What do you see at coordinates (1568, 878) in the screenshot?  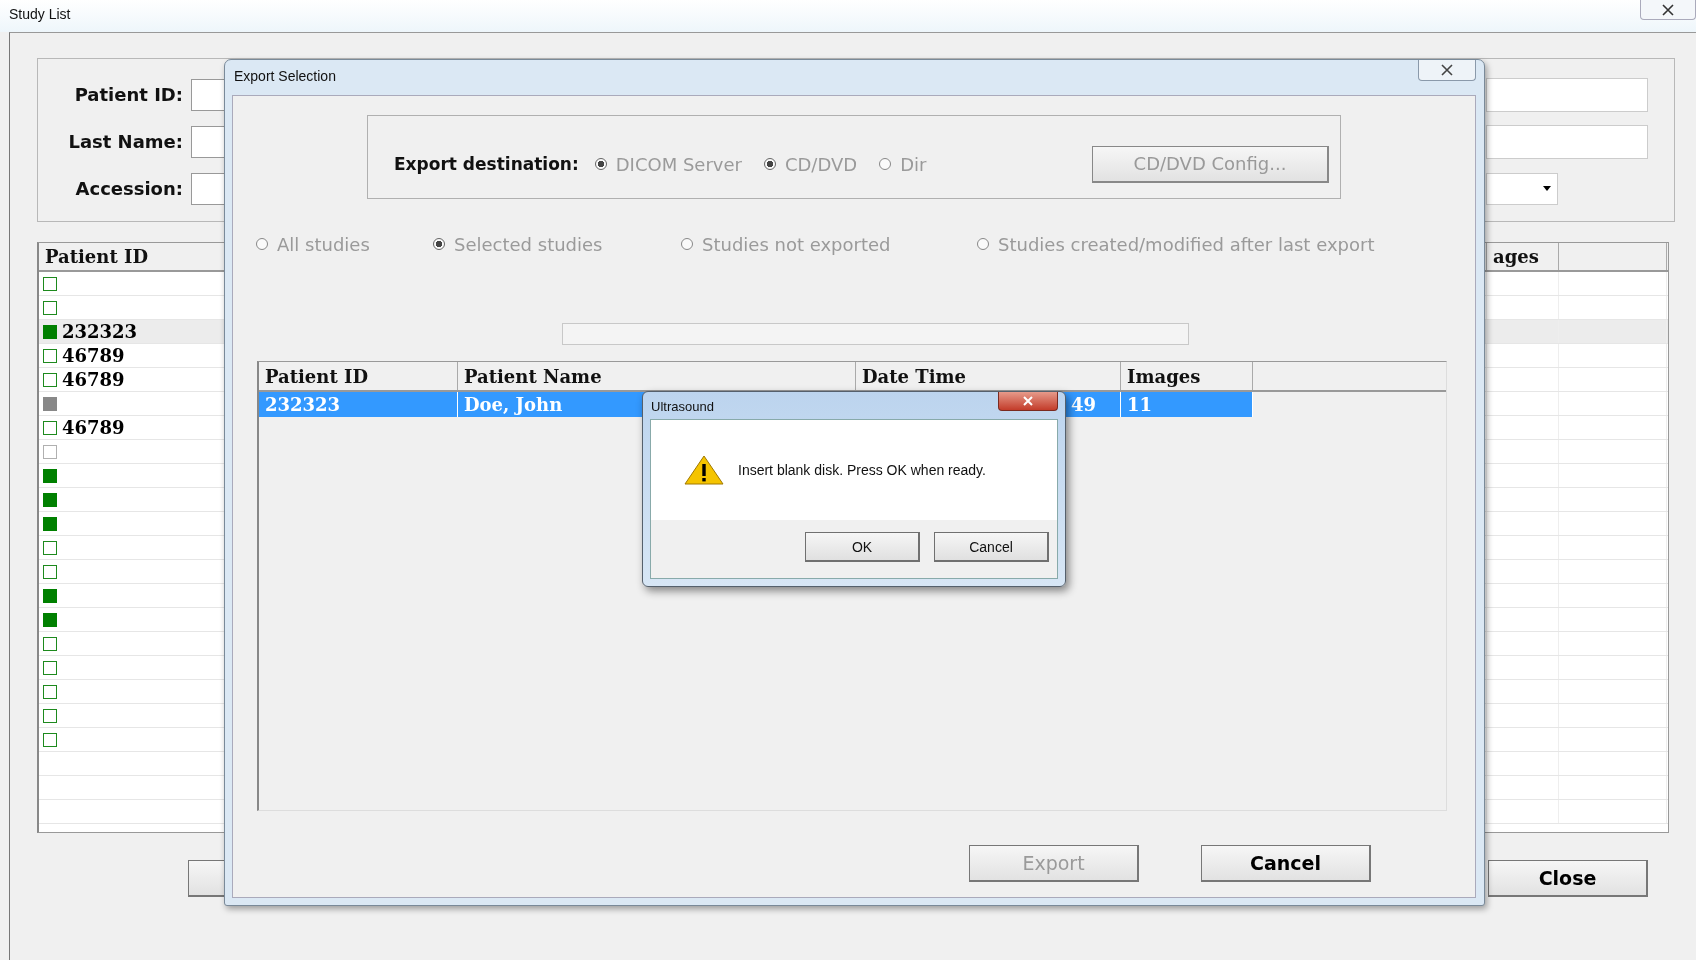 I see `close-button: Close` at bounding box center [1568, 878].